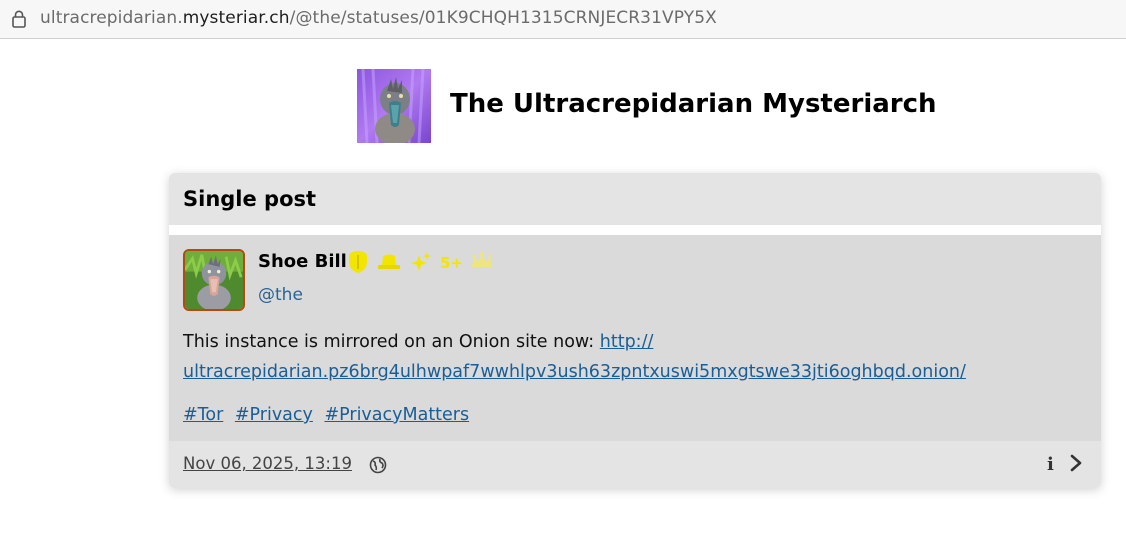  What do you see at coordinates (396, 415) in the screenshot?
I see `hashtag-privacymatters: #PrivacyMatters` at bounding box center [396, 415].